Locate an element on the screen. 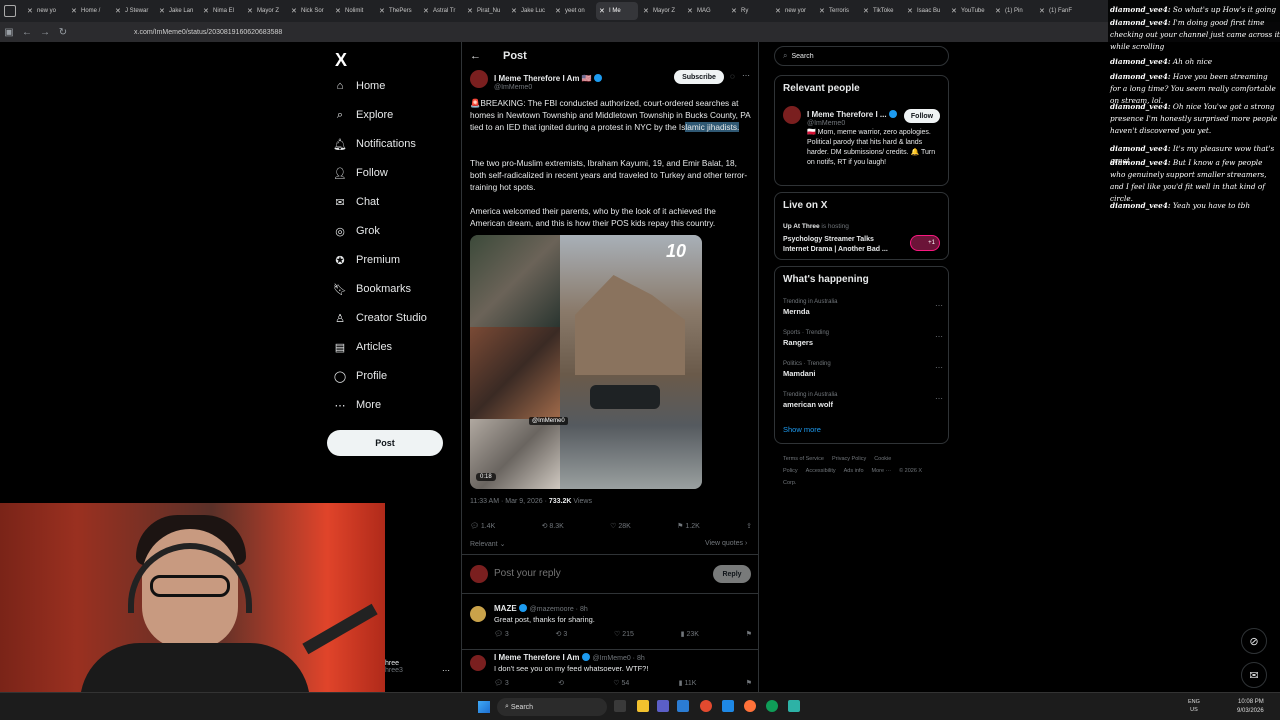  heart-action: ♡ 54 is located at coordinates (621, 683).